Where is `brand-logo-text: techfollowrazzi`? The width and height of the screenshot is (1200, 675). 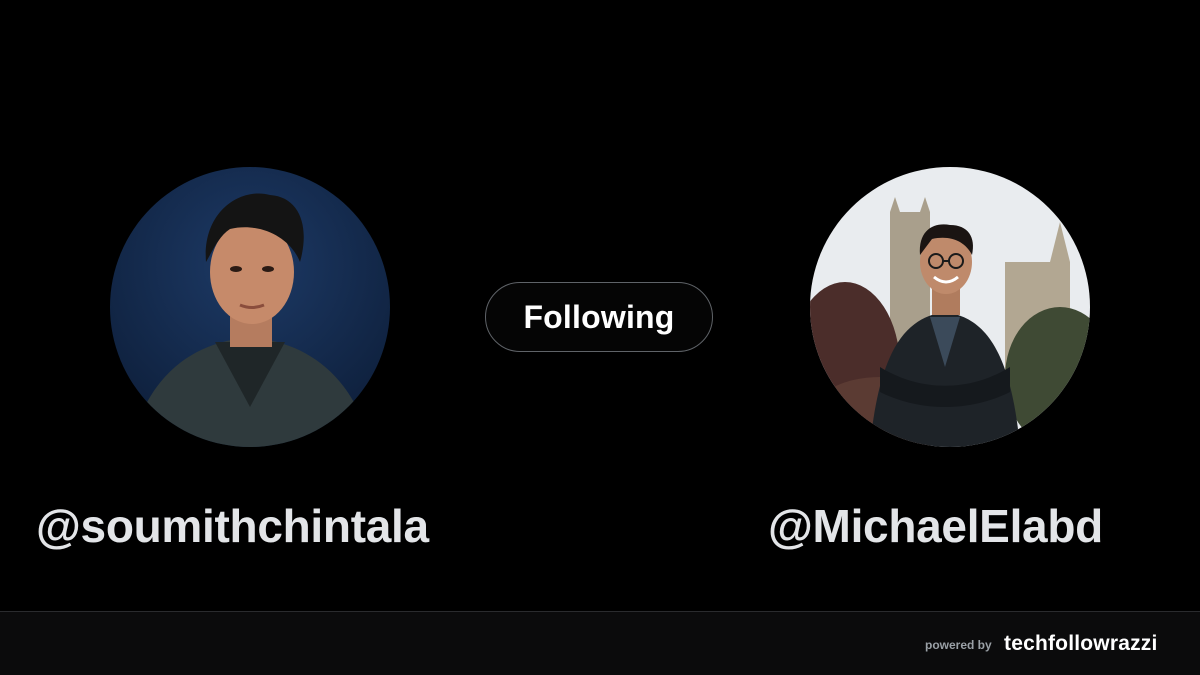 brand-logo-text: techfollowrazzi is located at coordinates (1081, 644).